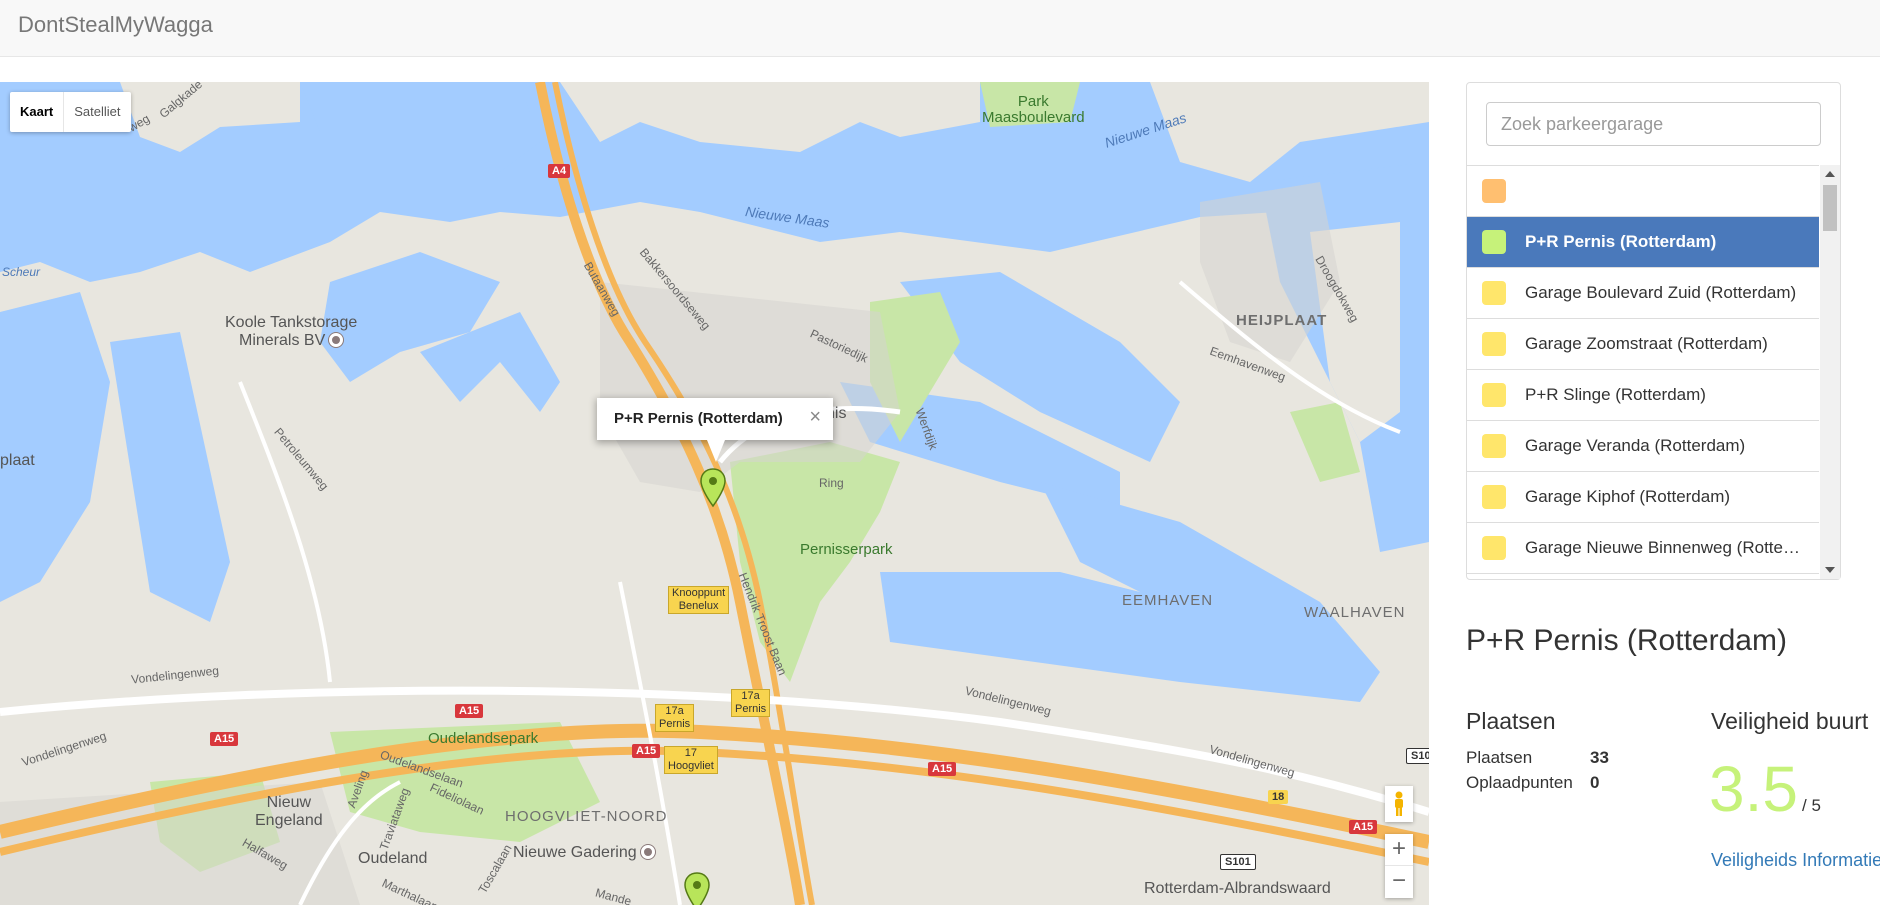 The width and height of the screenshot is (1880, 905). I want to click on navbar: DontStealMyWagga, so click(940, 28).